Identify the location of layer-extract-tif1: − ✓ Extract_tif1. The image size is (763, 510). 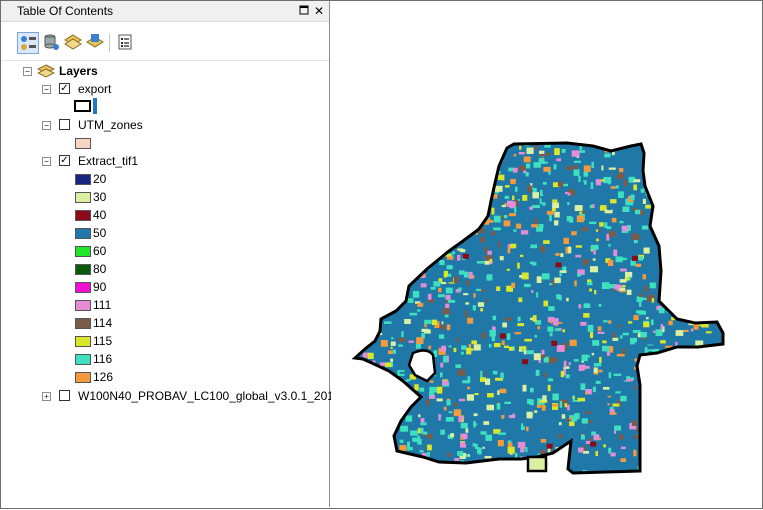
(165, 161).